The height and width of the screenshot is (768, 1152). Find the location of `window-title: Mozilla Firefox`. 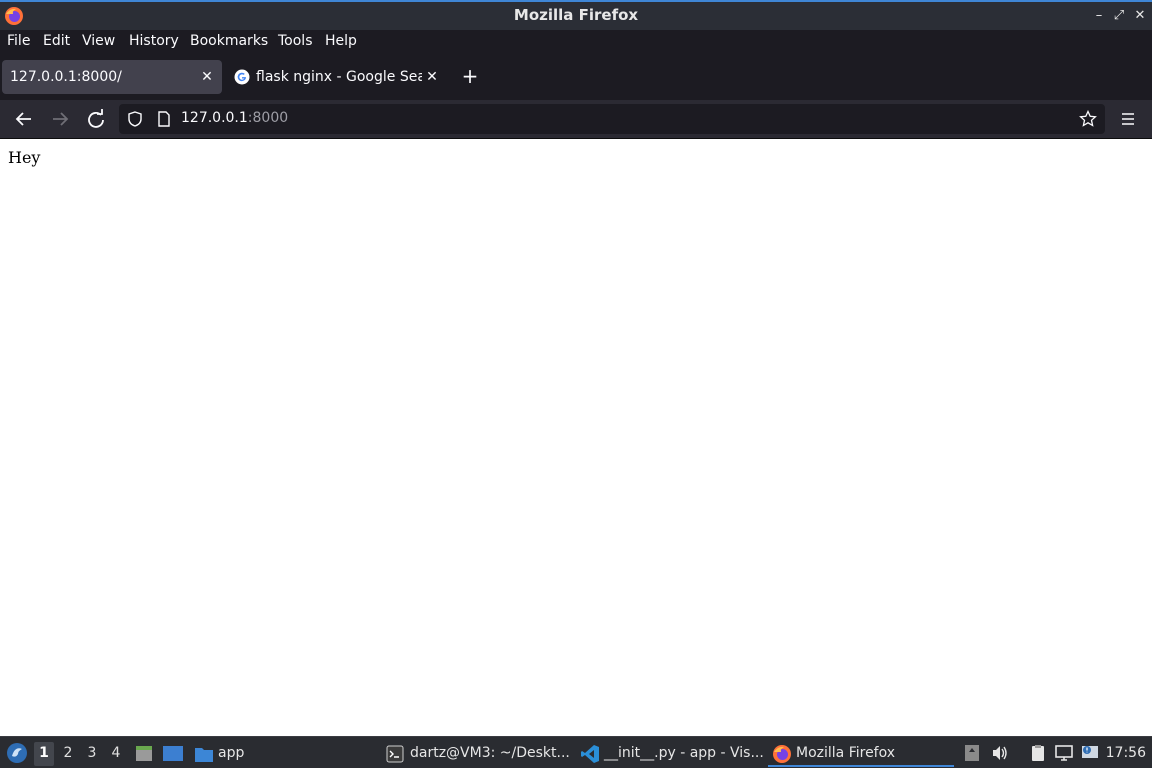

window-title: Mozilla Firefox is located at coordinates (576, 15).